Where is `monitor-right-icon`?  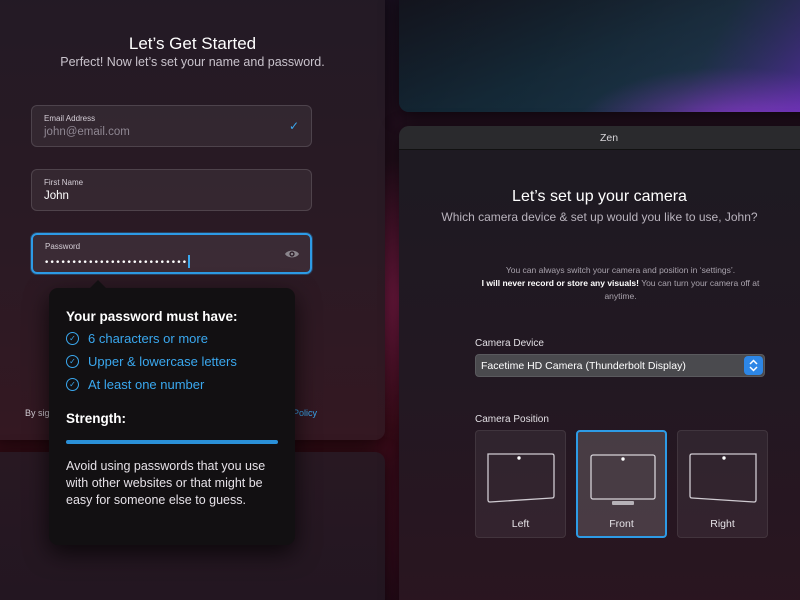 monitor-right-icon is located at coordinates (723, 478).